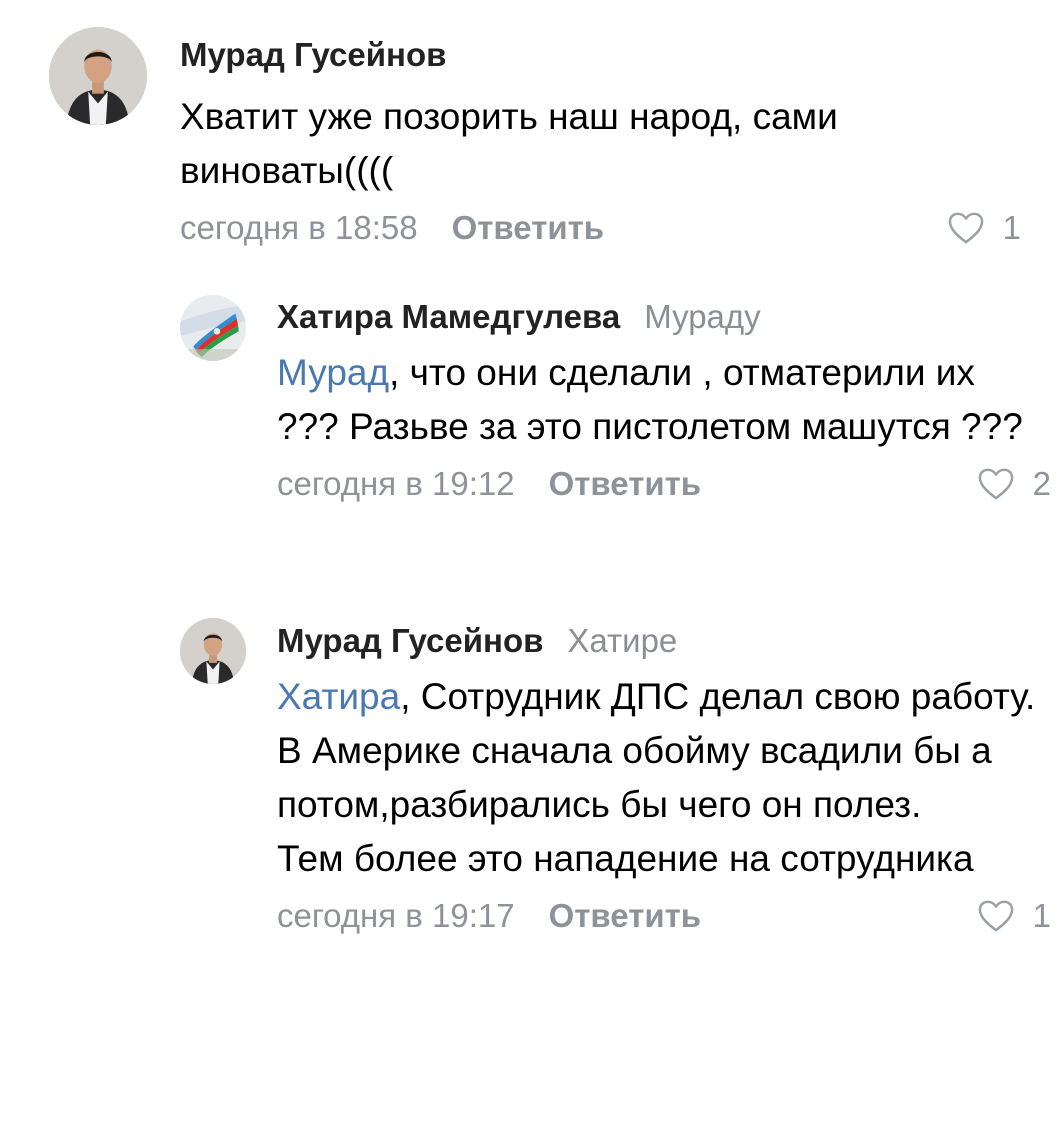 This screenshot has width=1061, height=1136. I want to click on timestamp: сегодня в 19:17, so click(396, 915).